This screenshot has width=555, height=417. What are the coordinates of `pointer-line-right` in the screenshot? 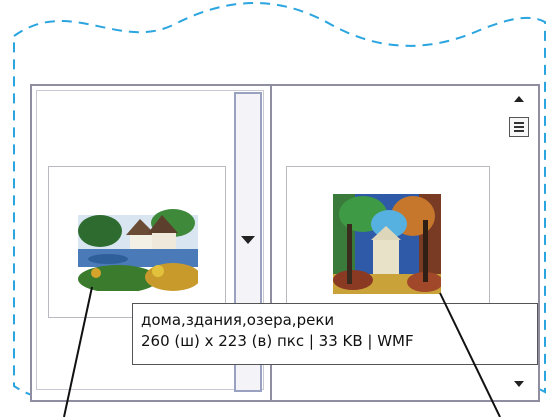 It's located at (470, 354).